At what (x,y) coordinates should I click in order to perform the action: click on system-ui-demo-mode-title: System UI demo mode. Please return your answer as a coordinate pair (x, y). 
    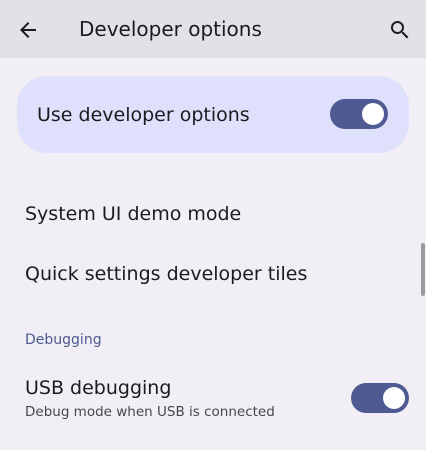
    Looking at the image, I should click on (133, 214).